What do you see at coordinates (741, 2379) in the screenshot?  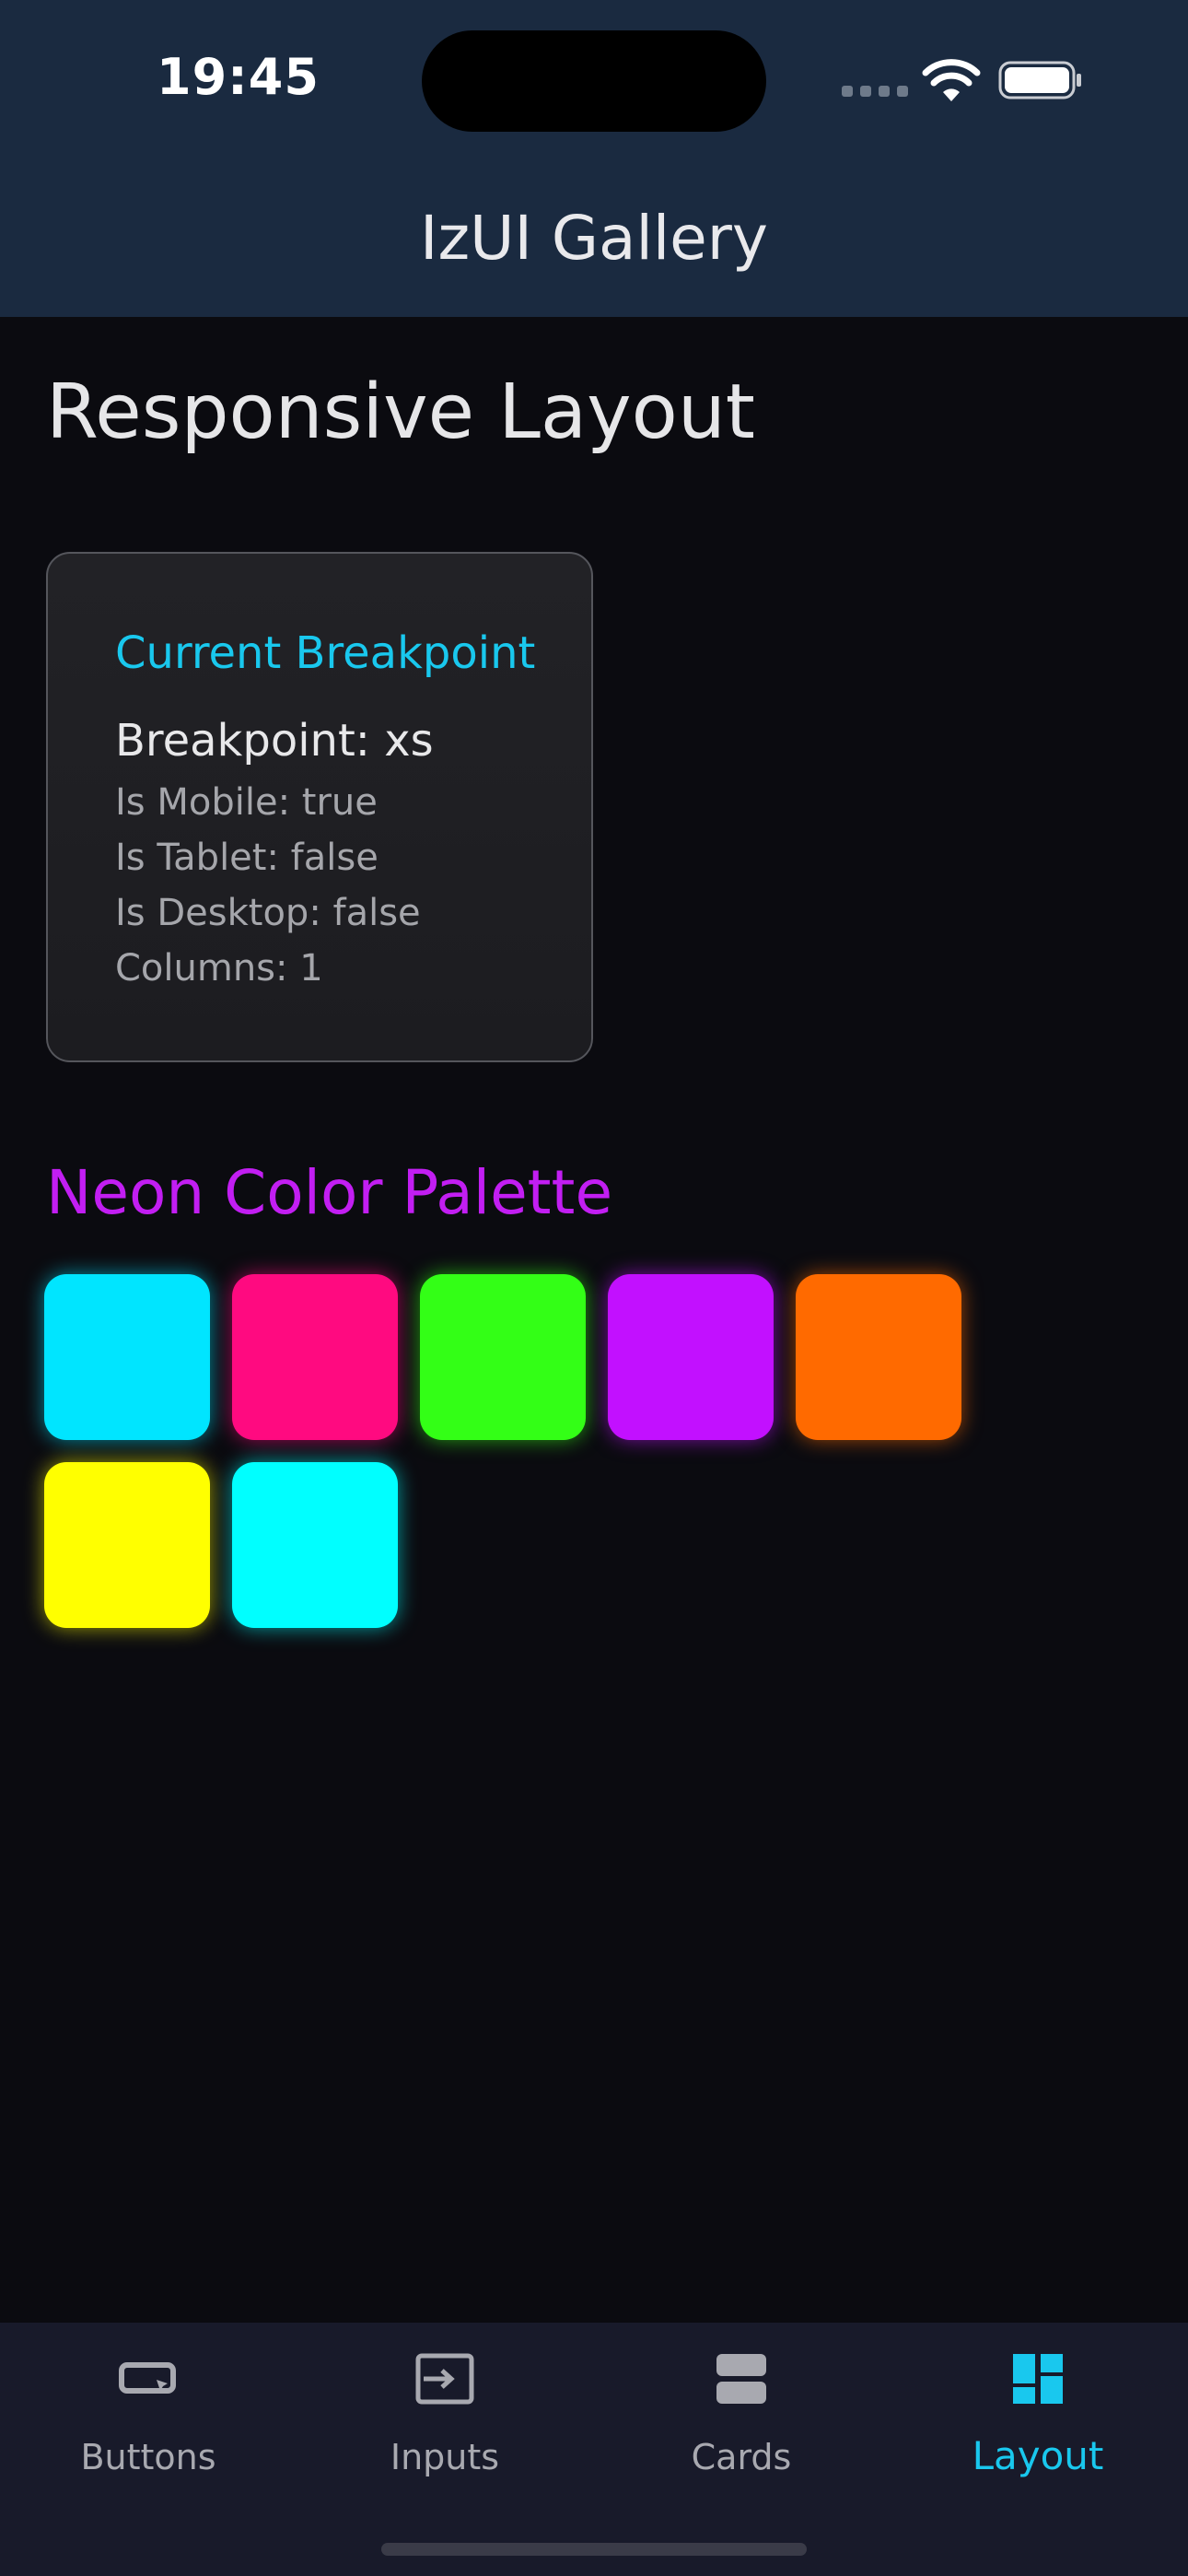 I see `cards-icon` at bounding box center [741, 2379].